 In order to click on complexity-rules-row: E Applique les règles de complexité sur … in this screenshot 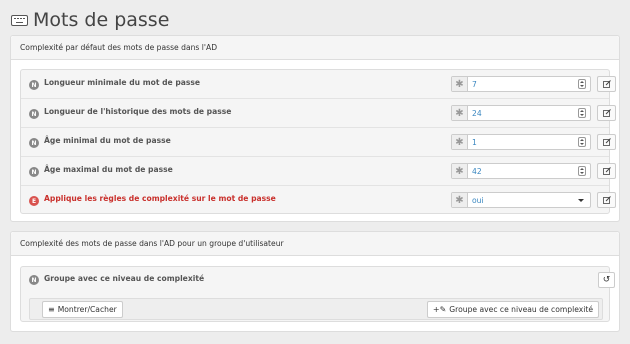, I will do `click(318, 200)`.